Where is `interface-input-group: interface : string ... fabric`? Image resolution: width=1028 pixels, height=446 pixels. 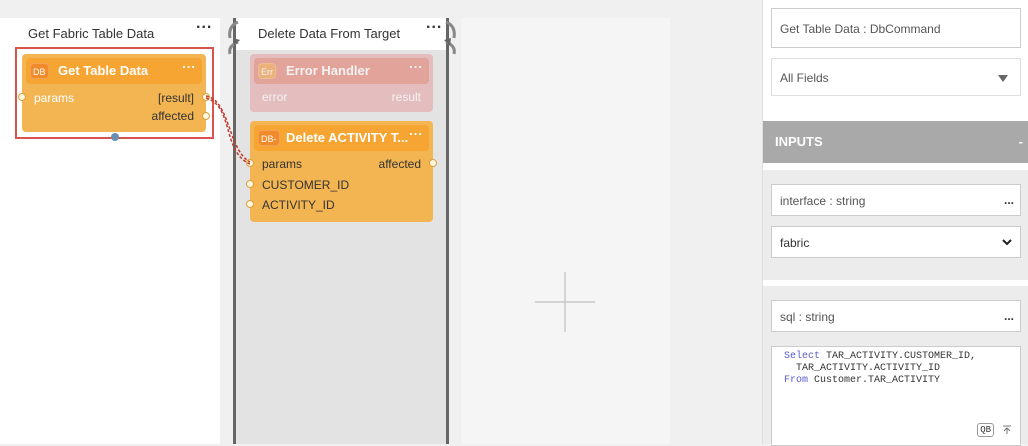
interface-input-group: interface : string ... fabric is located at coordinates (895, 225).